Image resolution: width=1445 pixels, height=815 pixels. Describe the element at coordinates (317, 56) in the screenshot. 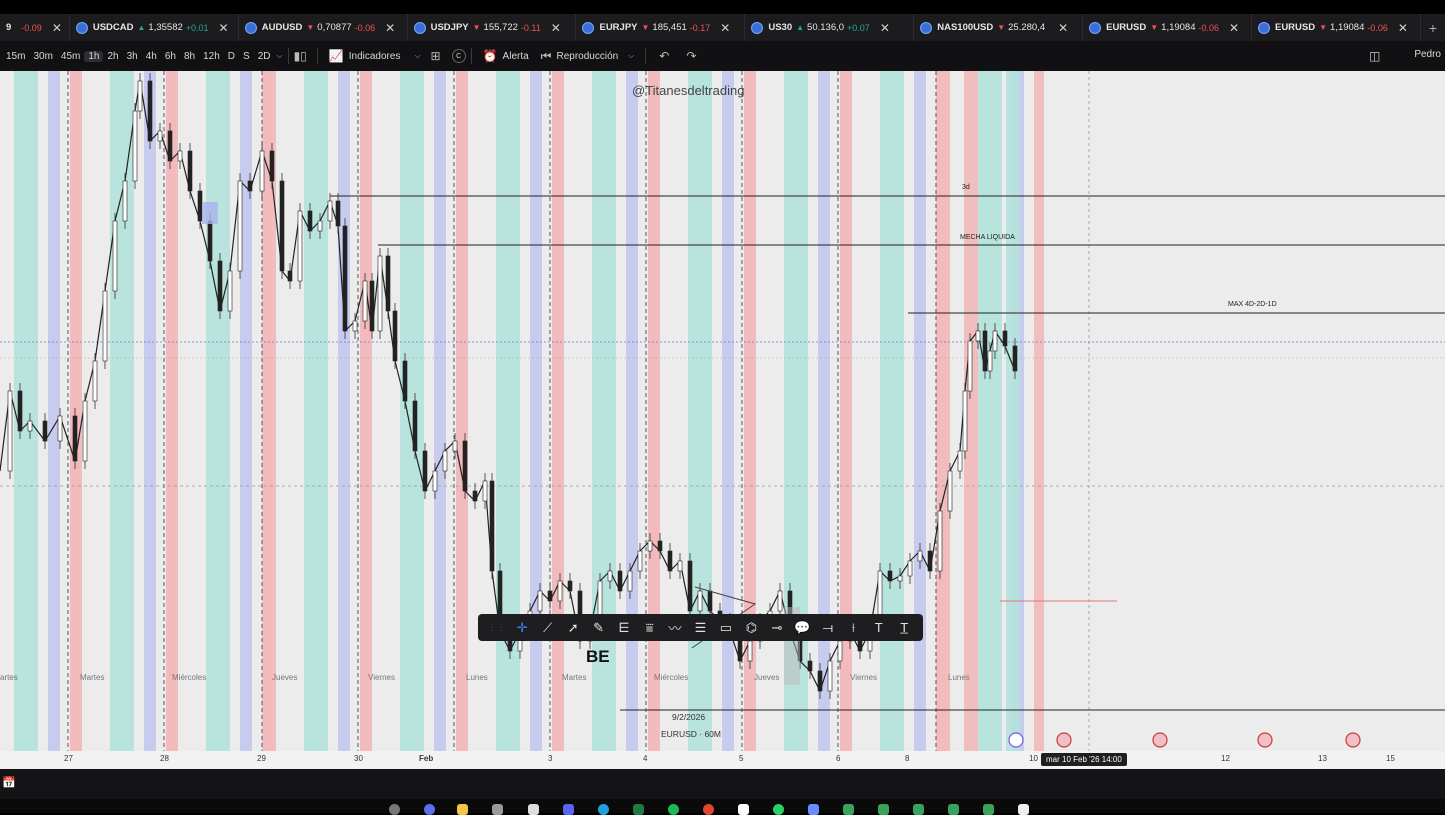

I see `separator` at that location.